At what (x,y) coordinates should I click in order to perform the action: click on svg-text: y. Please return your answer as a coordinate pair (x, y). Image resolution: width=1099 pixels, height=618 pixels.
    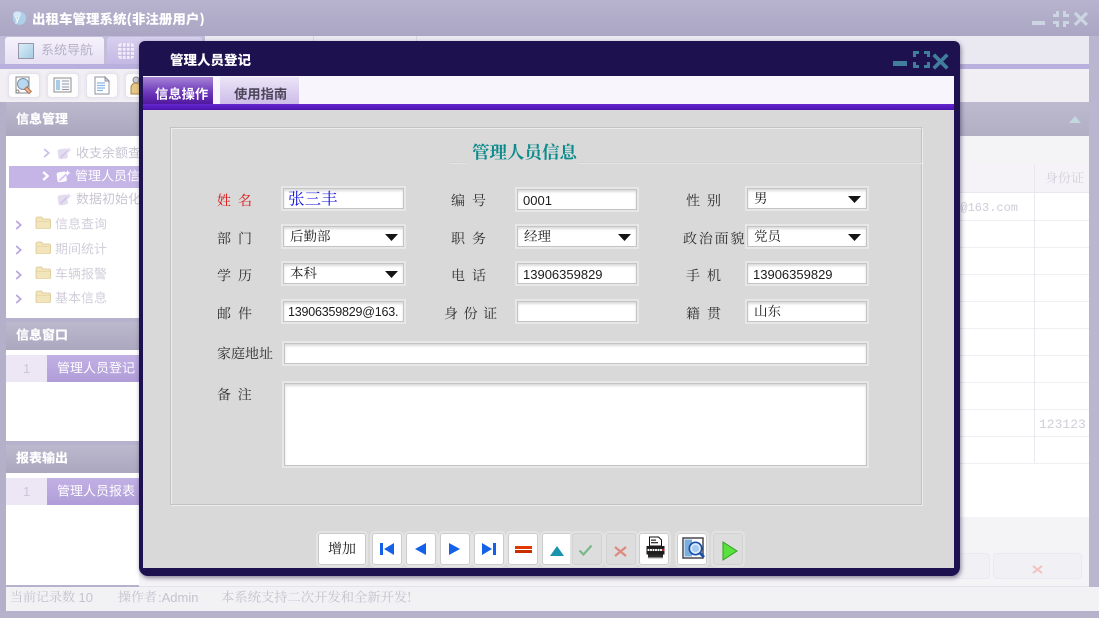
    Looking at the image, I should click on (17, 19).